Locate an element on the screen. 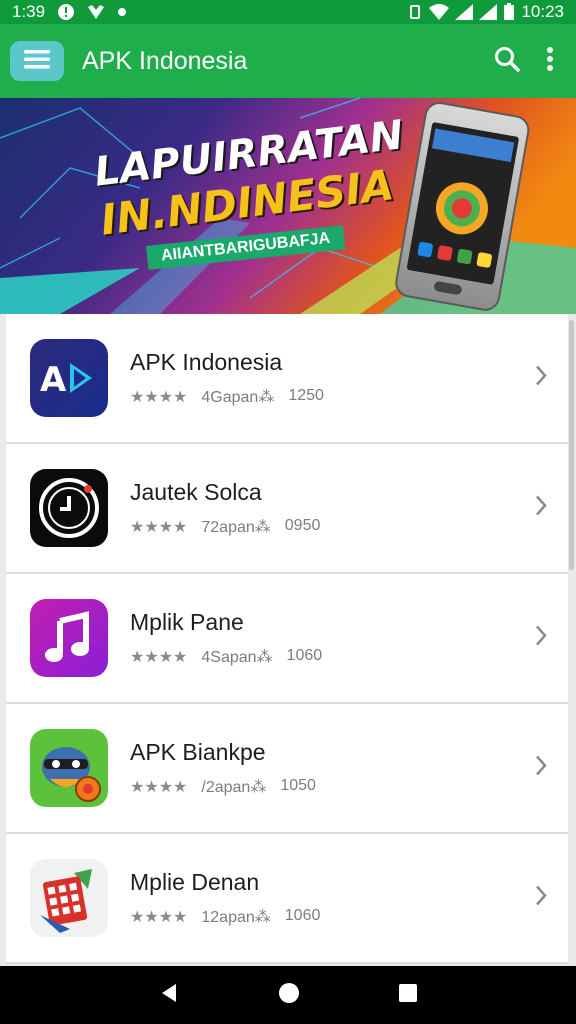  app-title: APK Indonesia is located at coordinates (165, 60).